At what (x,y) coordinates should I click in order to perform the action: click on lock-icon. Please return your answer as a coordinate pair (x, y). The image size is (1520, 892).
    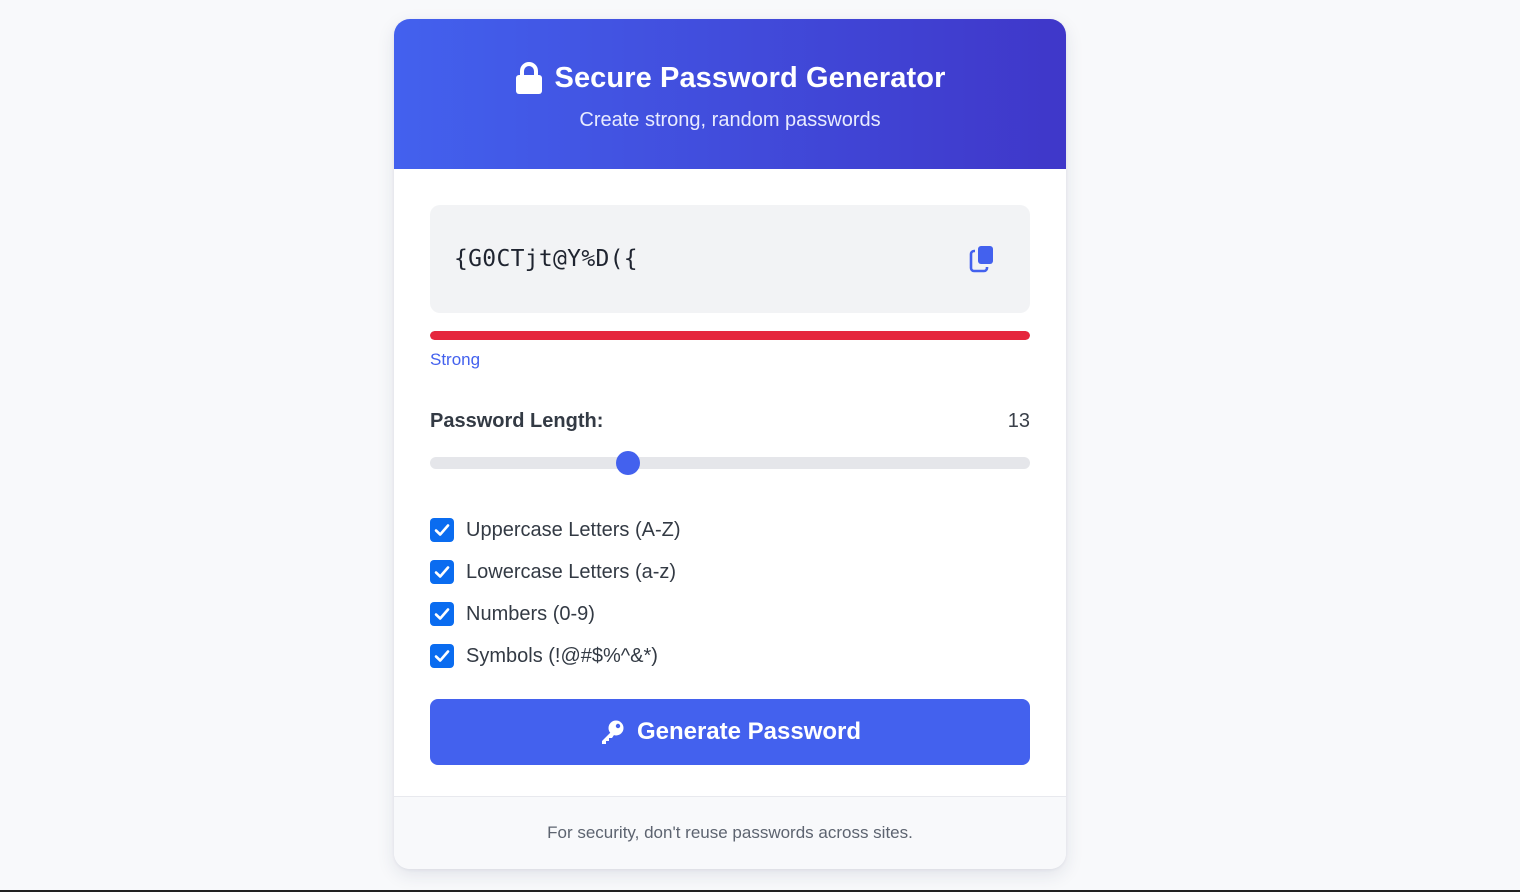
    Looking at the image, I should click on (529, 78).